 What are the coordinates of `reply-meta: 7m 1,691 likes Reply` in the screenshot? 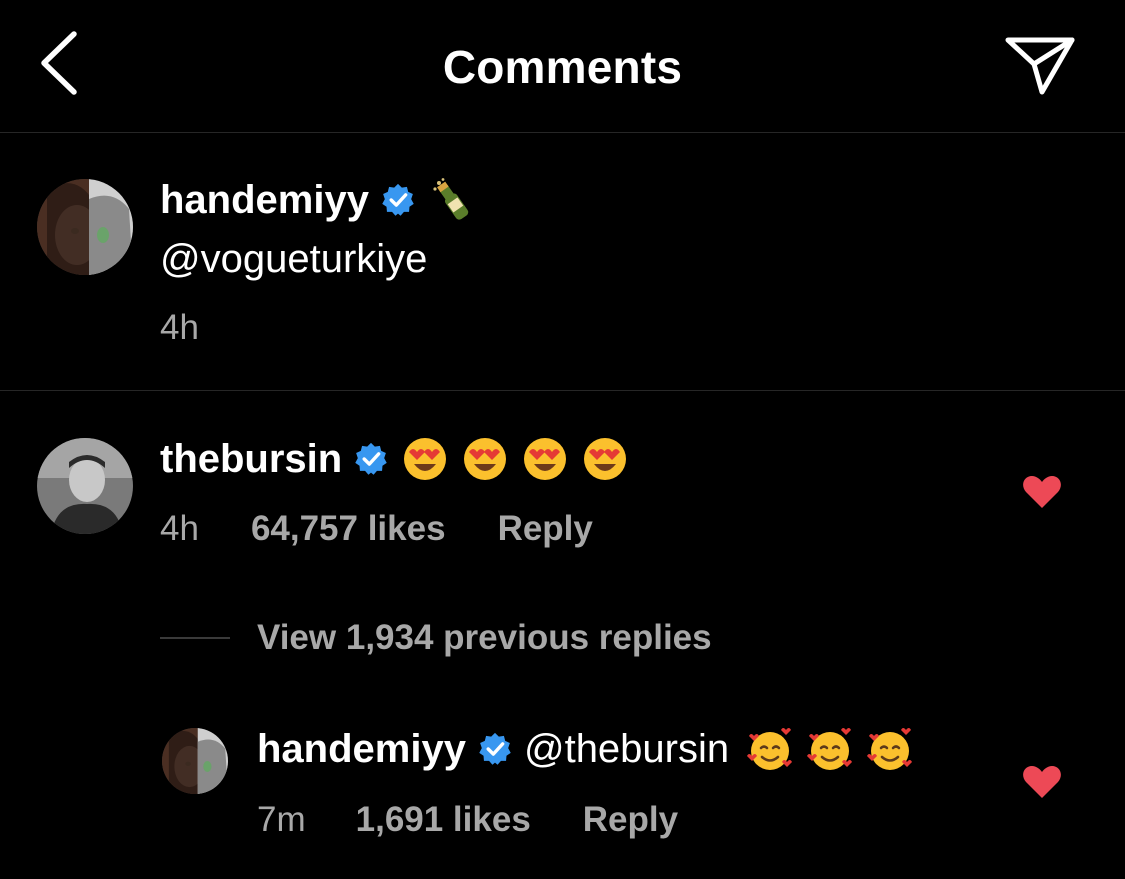 It's located at (467, 820).